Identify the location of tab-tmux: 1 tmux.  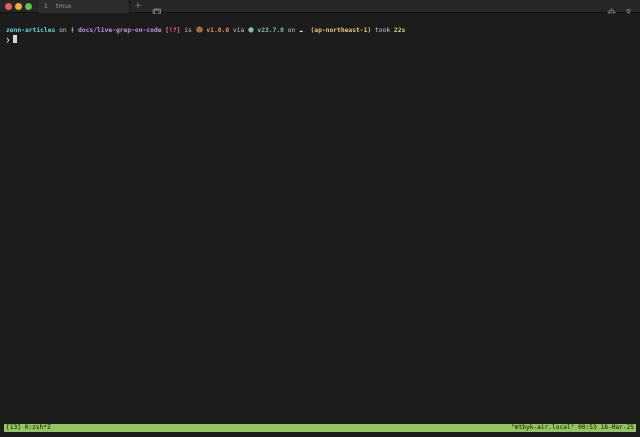
(84, 6).